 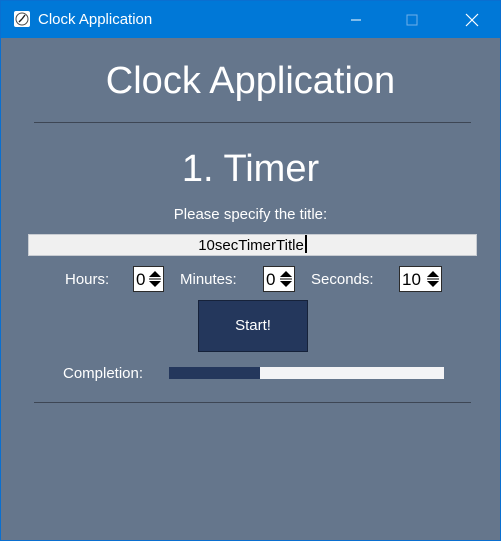 What do you see at coordinates (250, 19) in the screenshot?
I see `title-bar: Clock Application` at bounding box center [250, 19].